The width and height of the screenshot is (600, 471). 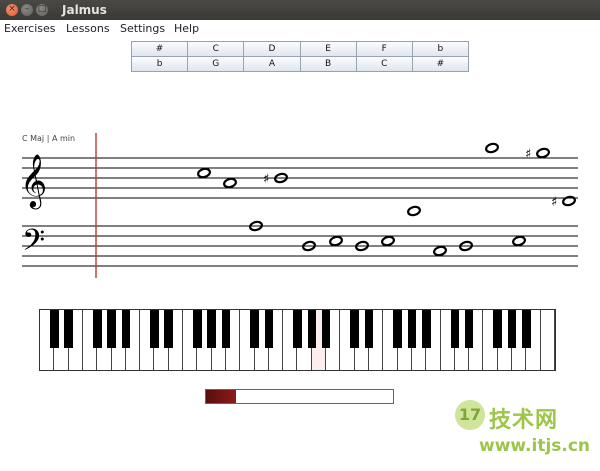 What do you see at coordinates (272, 64) in the screenshot?
I see `note-a-button: A` at bounding box center [272, 64].